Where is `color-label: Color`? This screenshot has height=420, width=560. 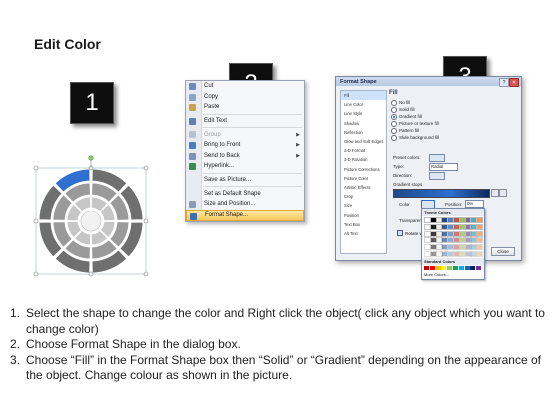 color-label: Color is located at coordinates (404, 204).